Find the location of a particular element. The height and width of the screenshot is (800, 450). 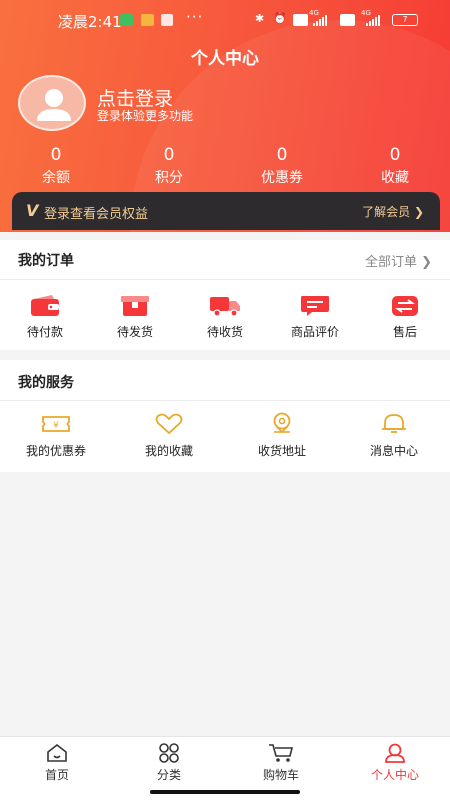

order-after-sales: 售后 is located at coordinates (405, 317).